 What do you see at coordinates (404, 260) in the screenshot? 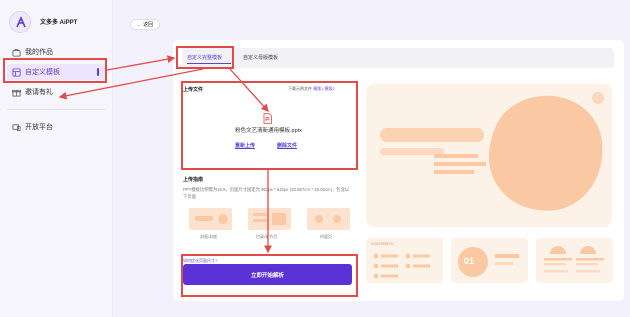
I see `preview-contents: CONTENTS` at bounding box center [404, 260].